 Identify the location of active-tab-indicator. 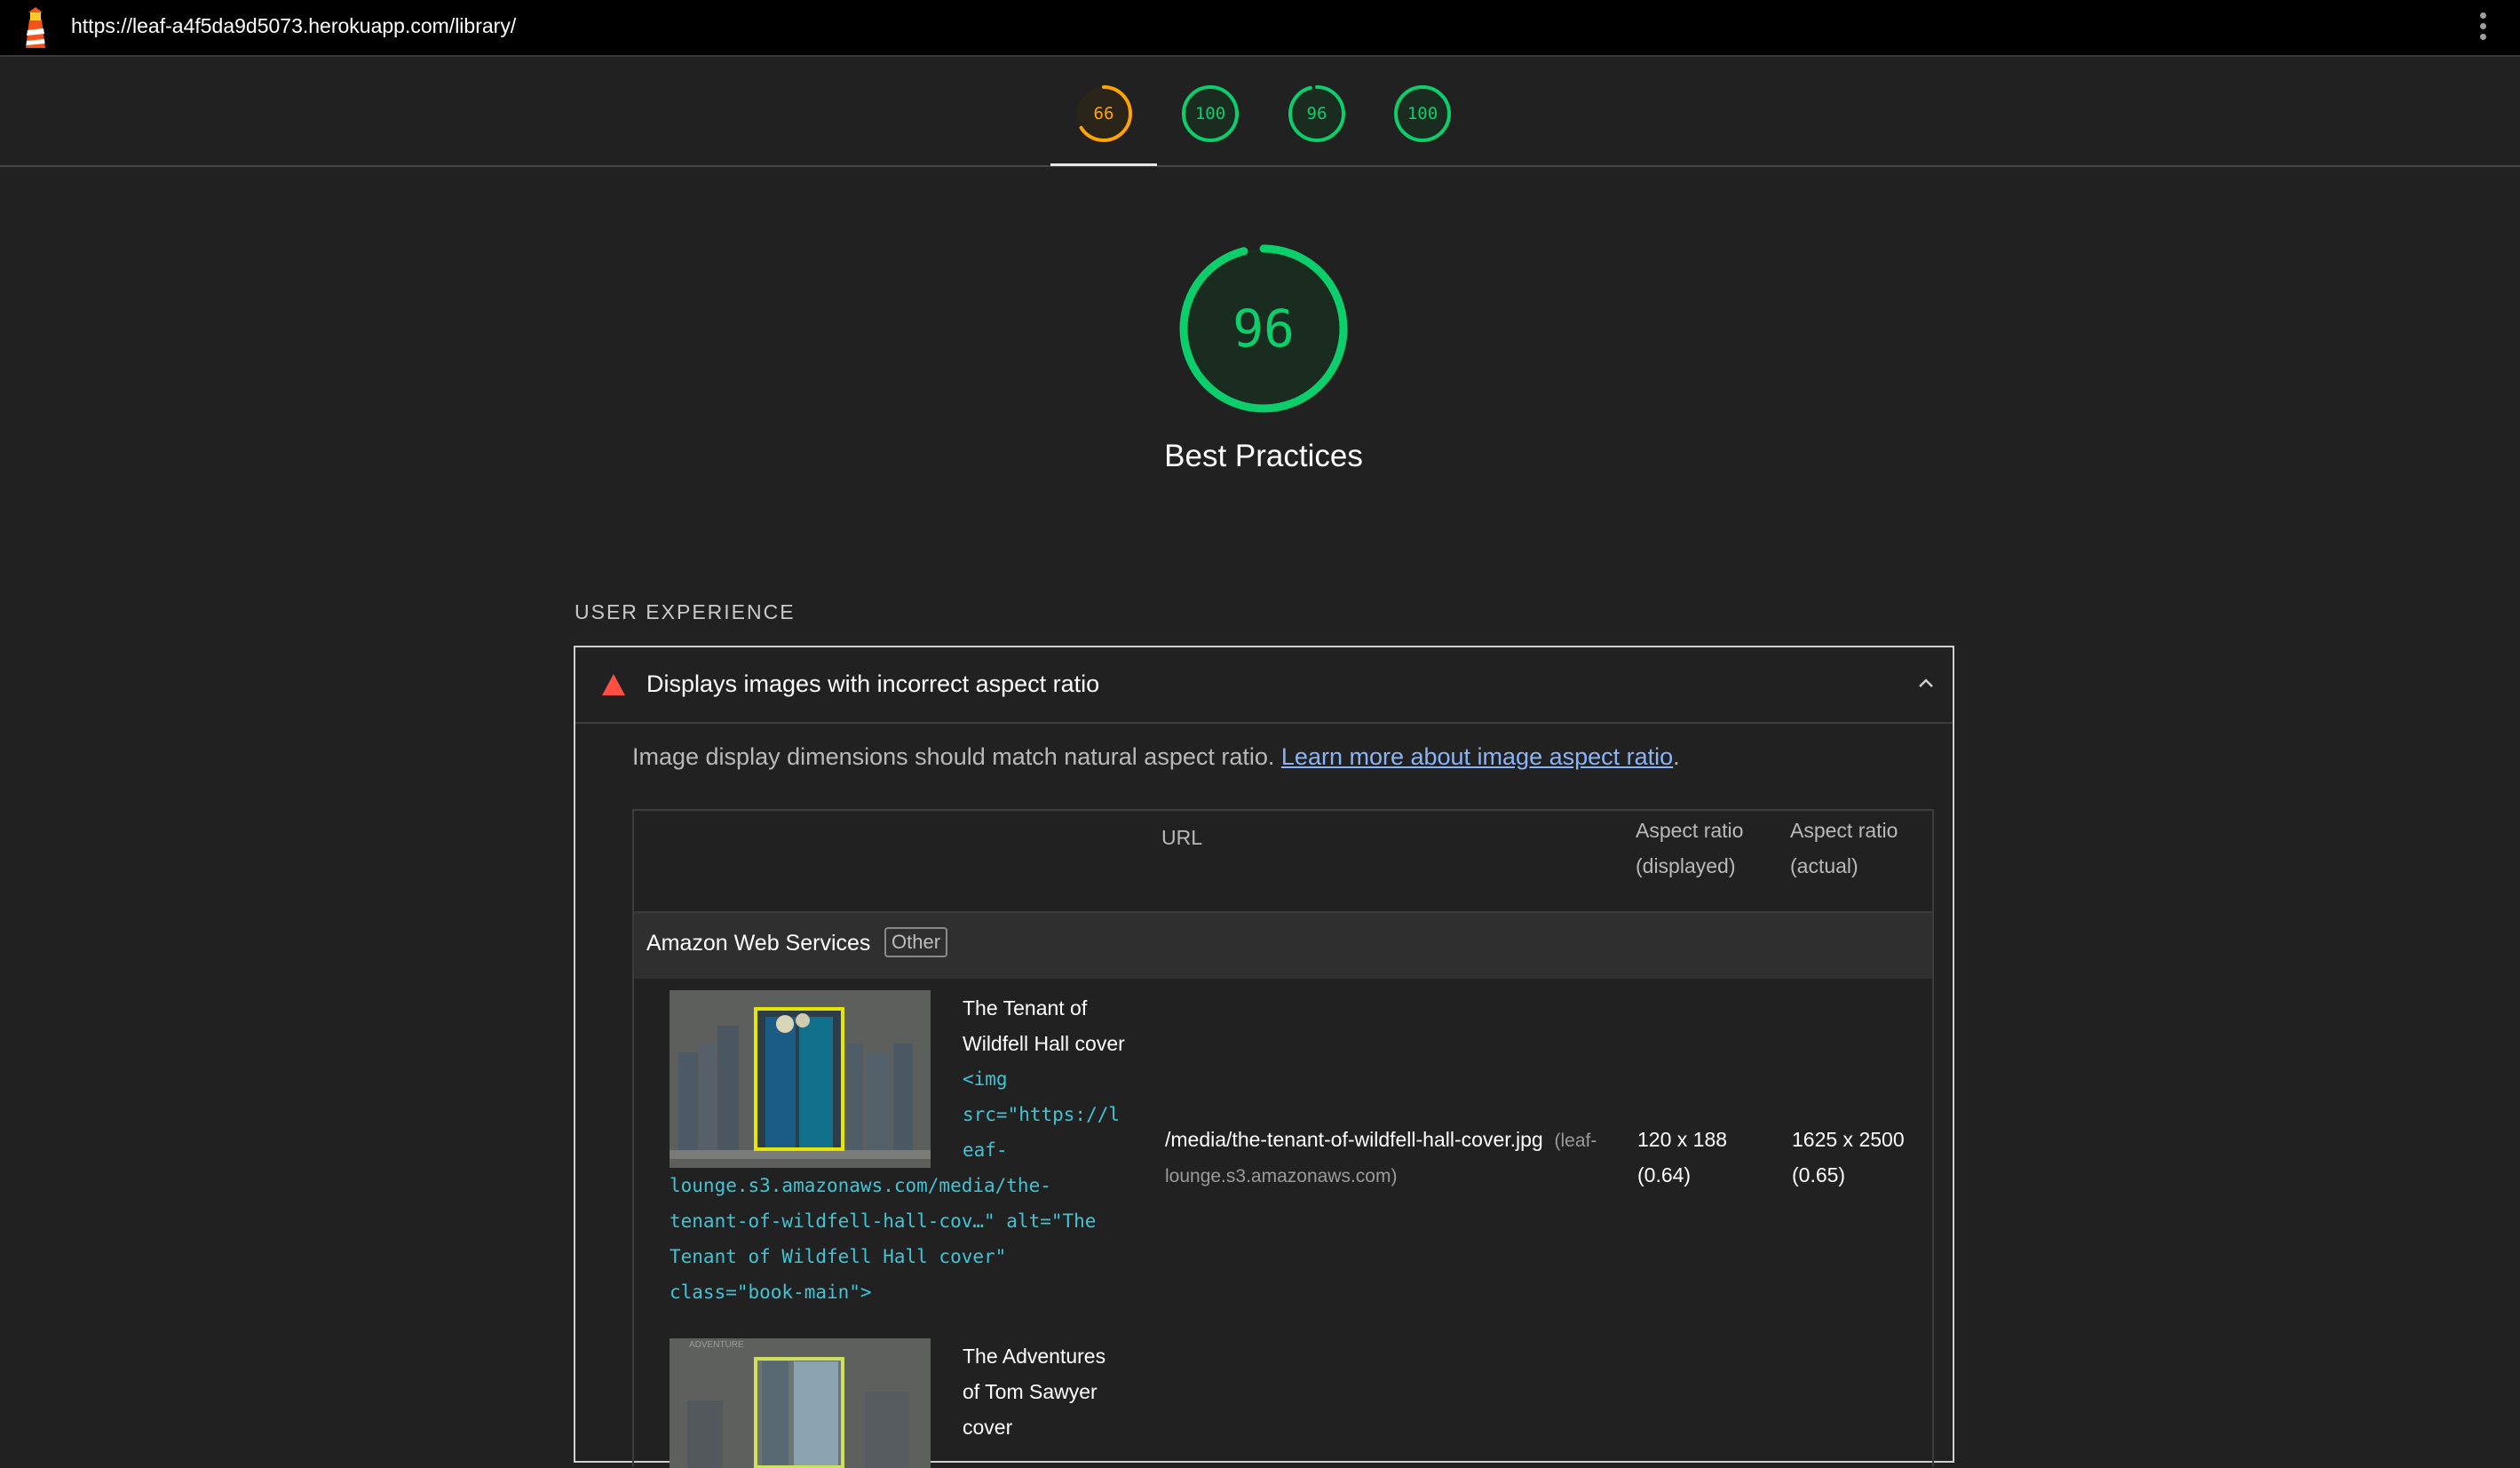
(1103, 164).